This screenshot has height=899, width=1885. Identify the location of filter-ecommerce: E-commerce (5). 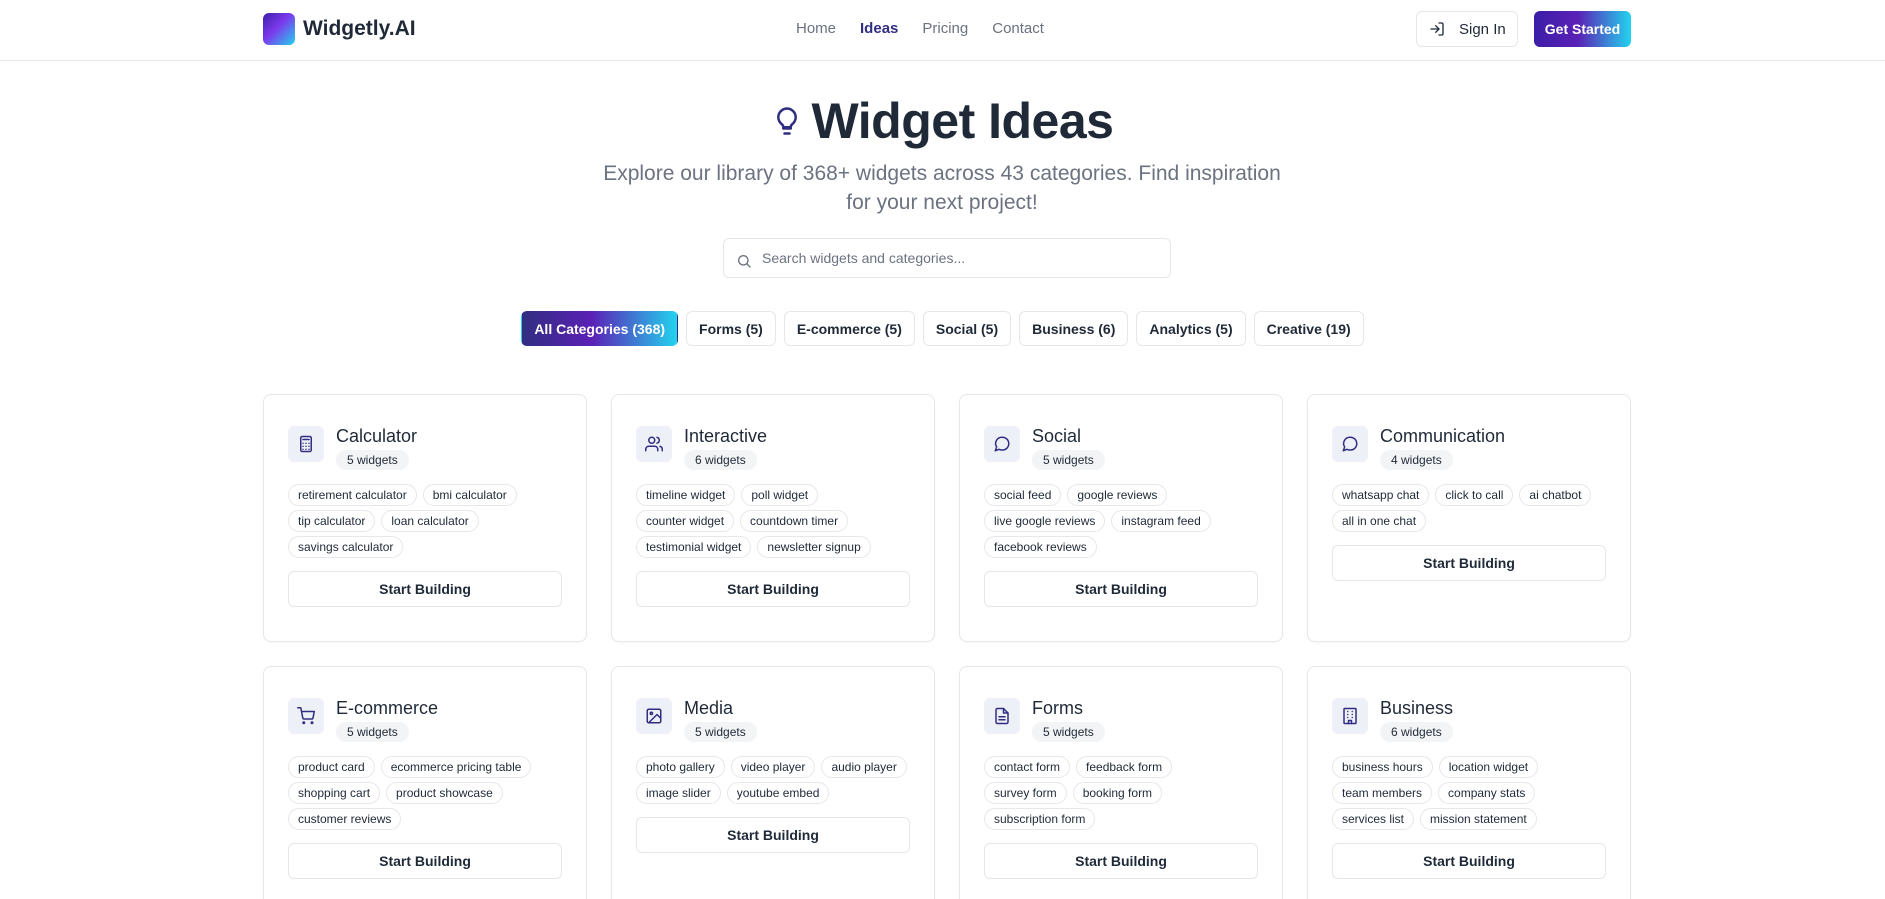
(849, 328).